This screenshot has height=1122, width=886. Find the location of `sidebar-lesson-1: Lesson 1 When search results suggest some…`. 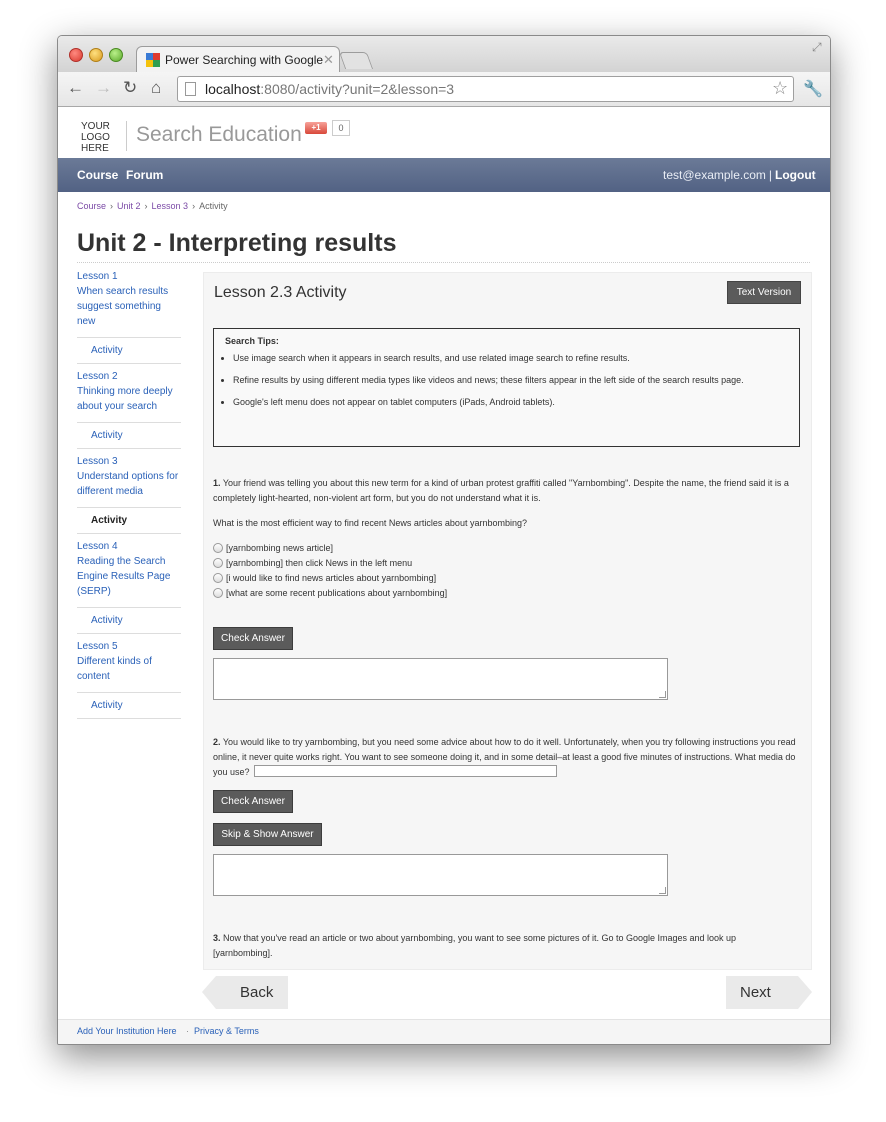

sidebar-lesson-1: Lesson 1 When search results suggest some… is located at coordinates (129, 303).